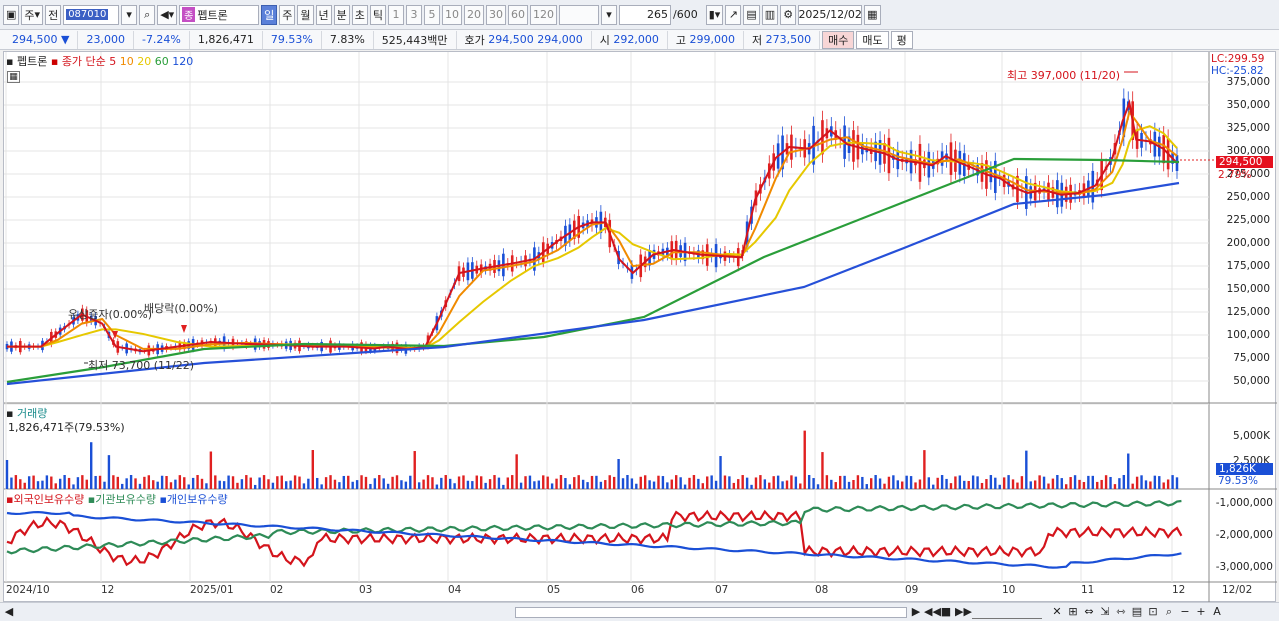 This screenshot has width=1279, height=621. Describe the element at coordinates (91, 14) in the screenshot. I see `stock-code-input: 087010` at that location.